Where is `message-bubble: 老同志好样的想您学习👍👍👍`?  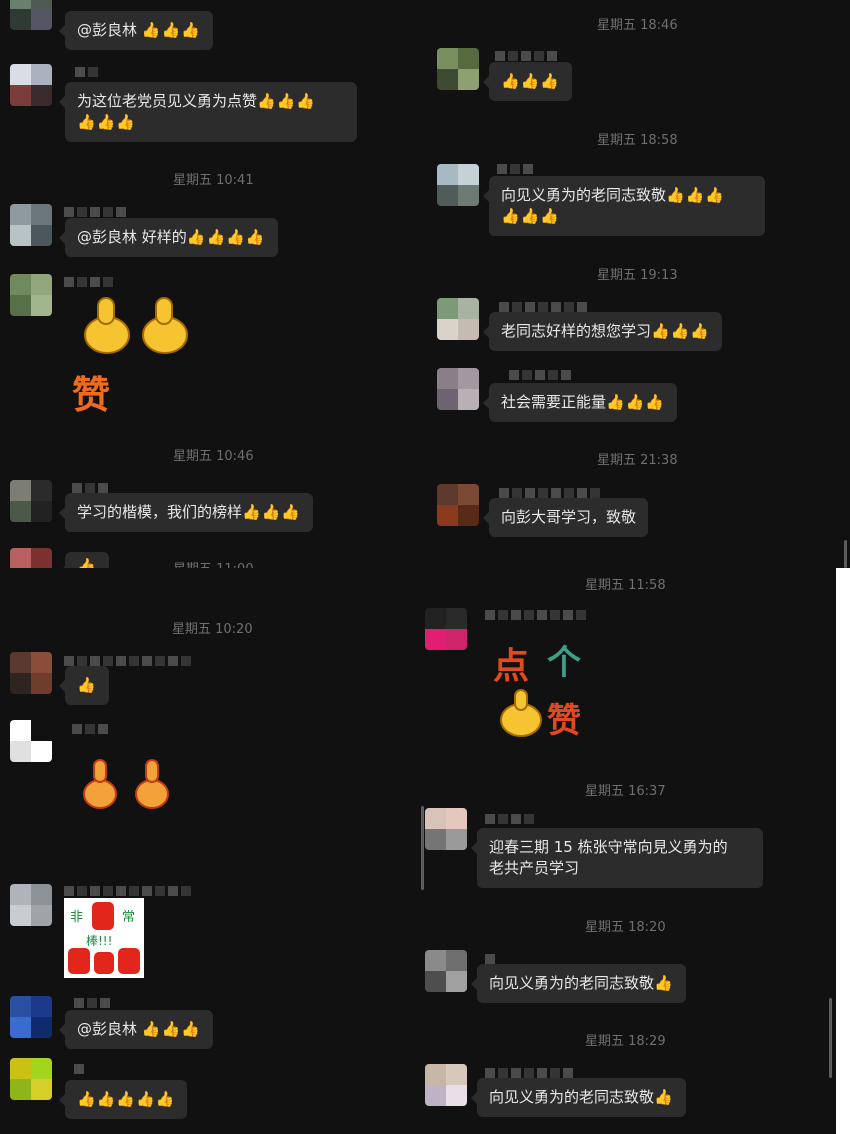 message-bubble: 老同志好样的想您学习👍👍👍 is located at coordinates (602, 331).